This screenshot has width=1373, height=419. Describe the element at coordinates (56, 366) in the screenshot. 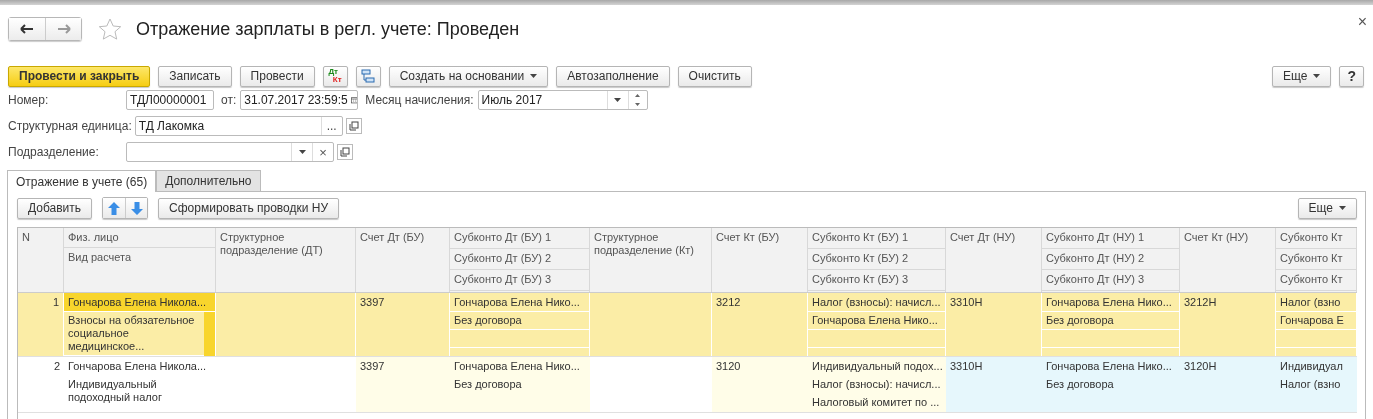

I see `table-cell-text: 2` at that location.